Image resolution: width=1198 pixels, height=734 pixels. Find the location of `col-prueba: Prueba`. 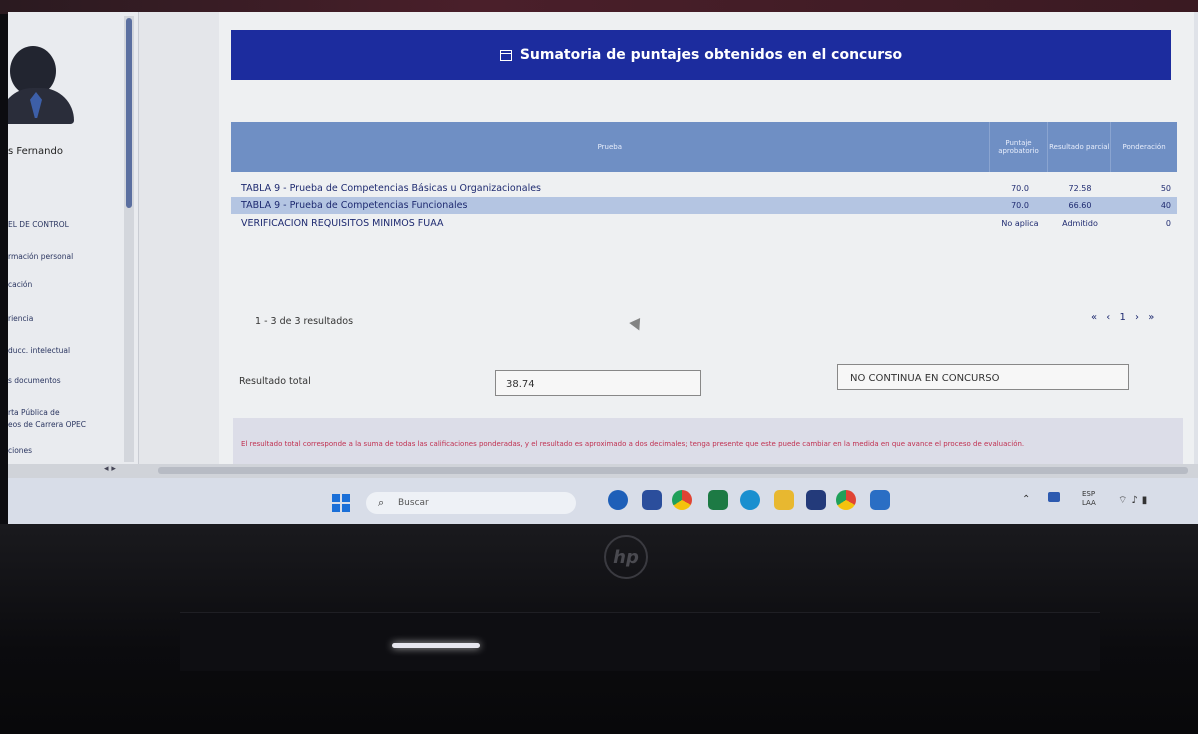

col-prueba: Prueba is located at coordinates (610, 147).